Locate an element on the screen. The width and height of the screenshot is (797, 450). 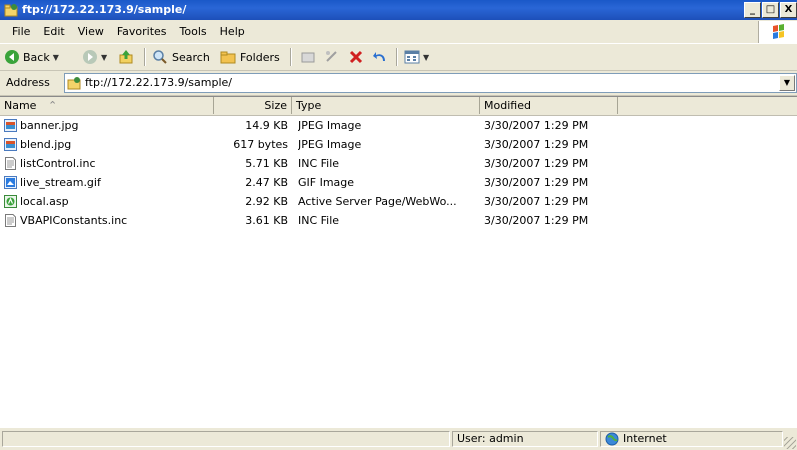
column-name: Name ⌃ is located at coordinates (107, 105).